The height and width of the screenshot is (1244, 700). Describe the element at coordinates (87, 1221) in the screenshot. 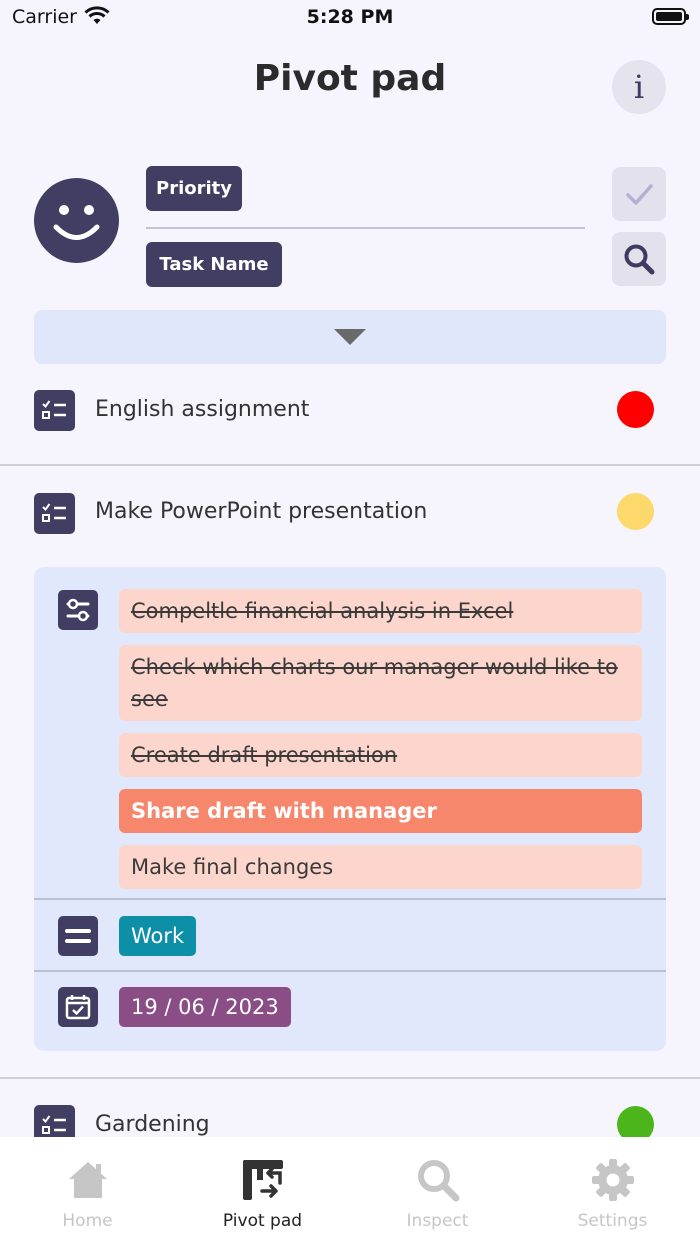

I see `tab-label: Home` at that location.